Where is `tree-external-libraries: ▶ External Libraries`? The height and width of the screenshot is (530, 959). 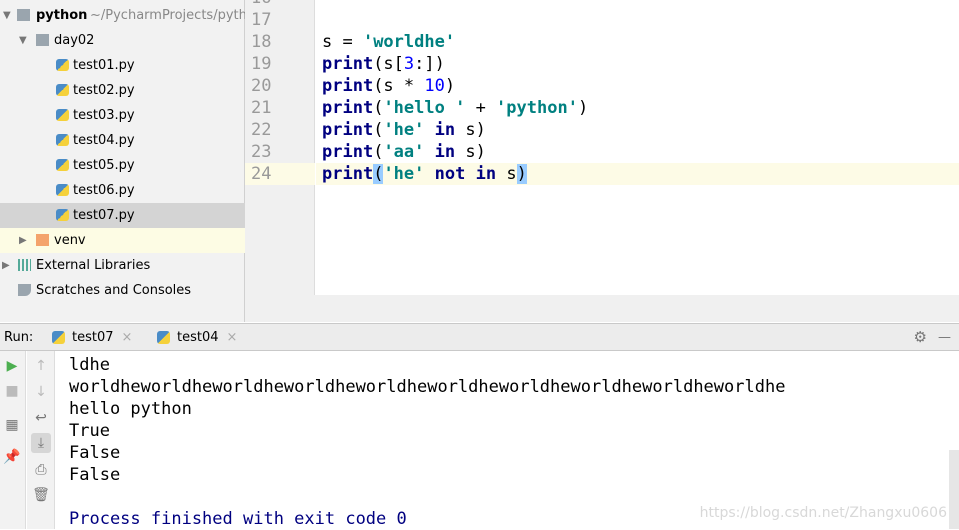 tree-external-libraries: ▶ External Libraries is located at coordinates (122, 265).